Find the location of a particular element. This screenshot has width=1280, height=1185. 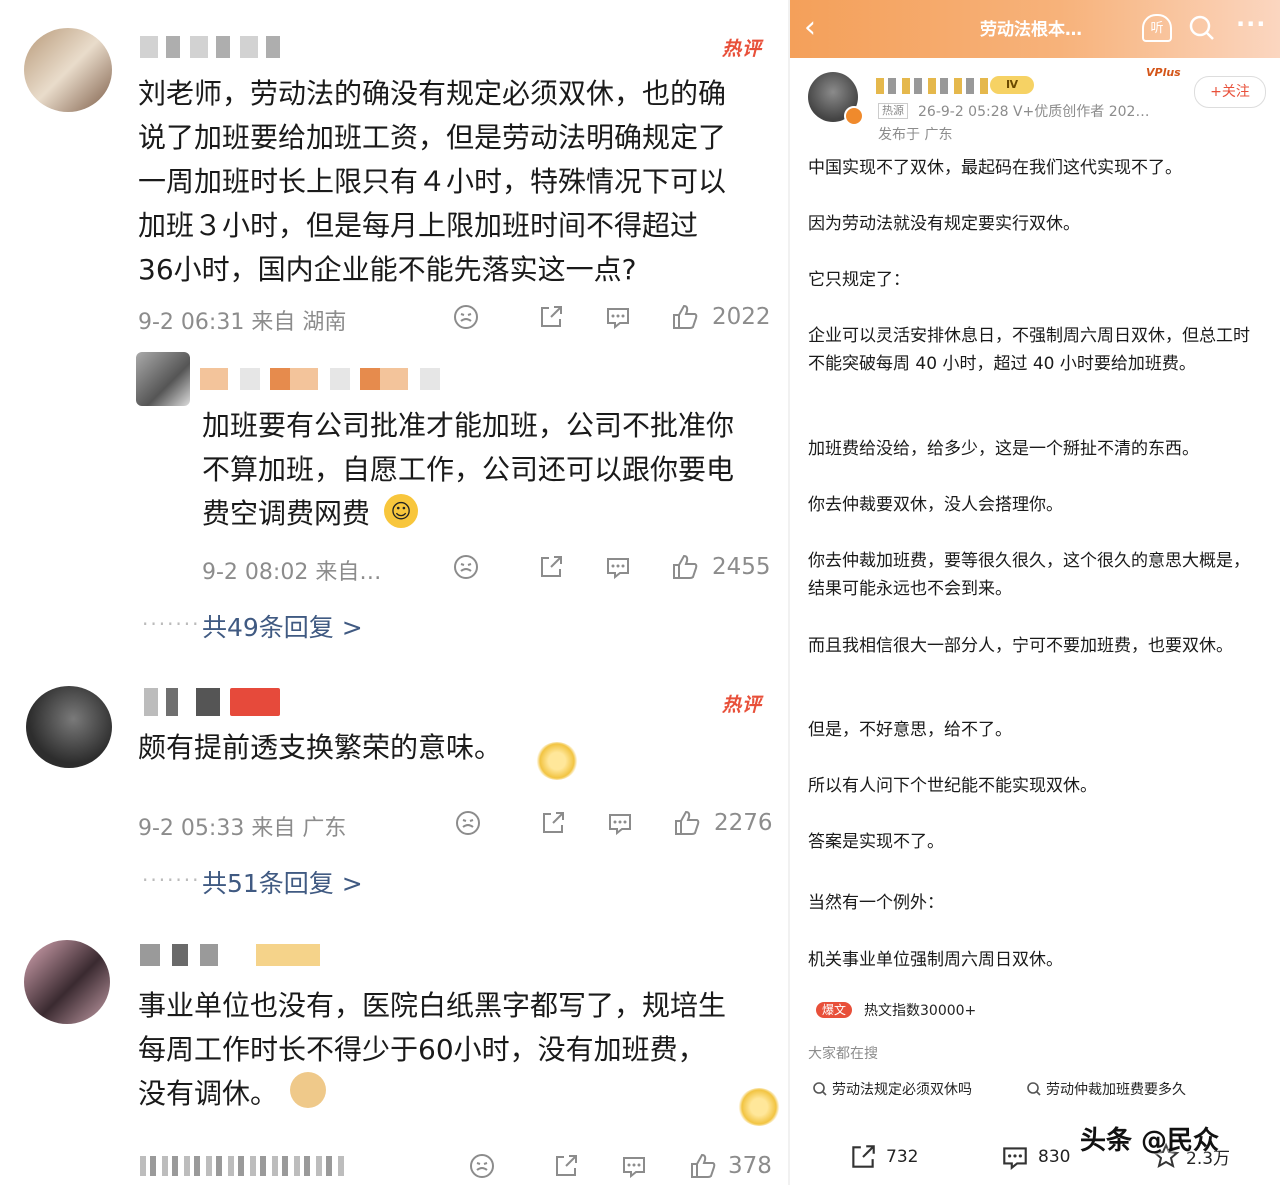

comment-count: 830 is located at coordinates (1054, 1157).